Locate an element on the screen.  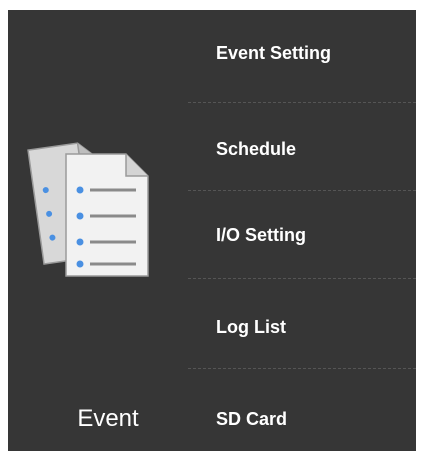
menu-item-event-setting: Event Setting is located at coordinates (302, 53).